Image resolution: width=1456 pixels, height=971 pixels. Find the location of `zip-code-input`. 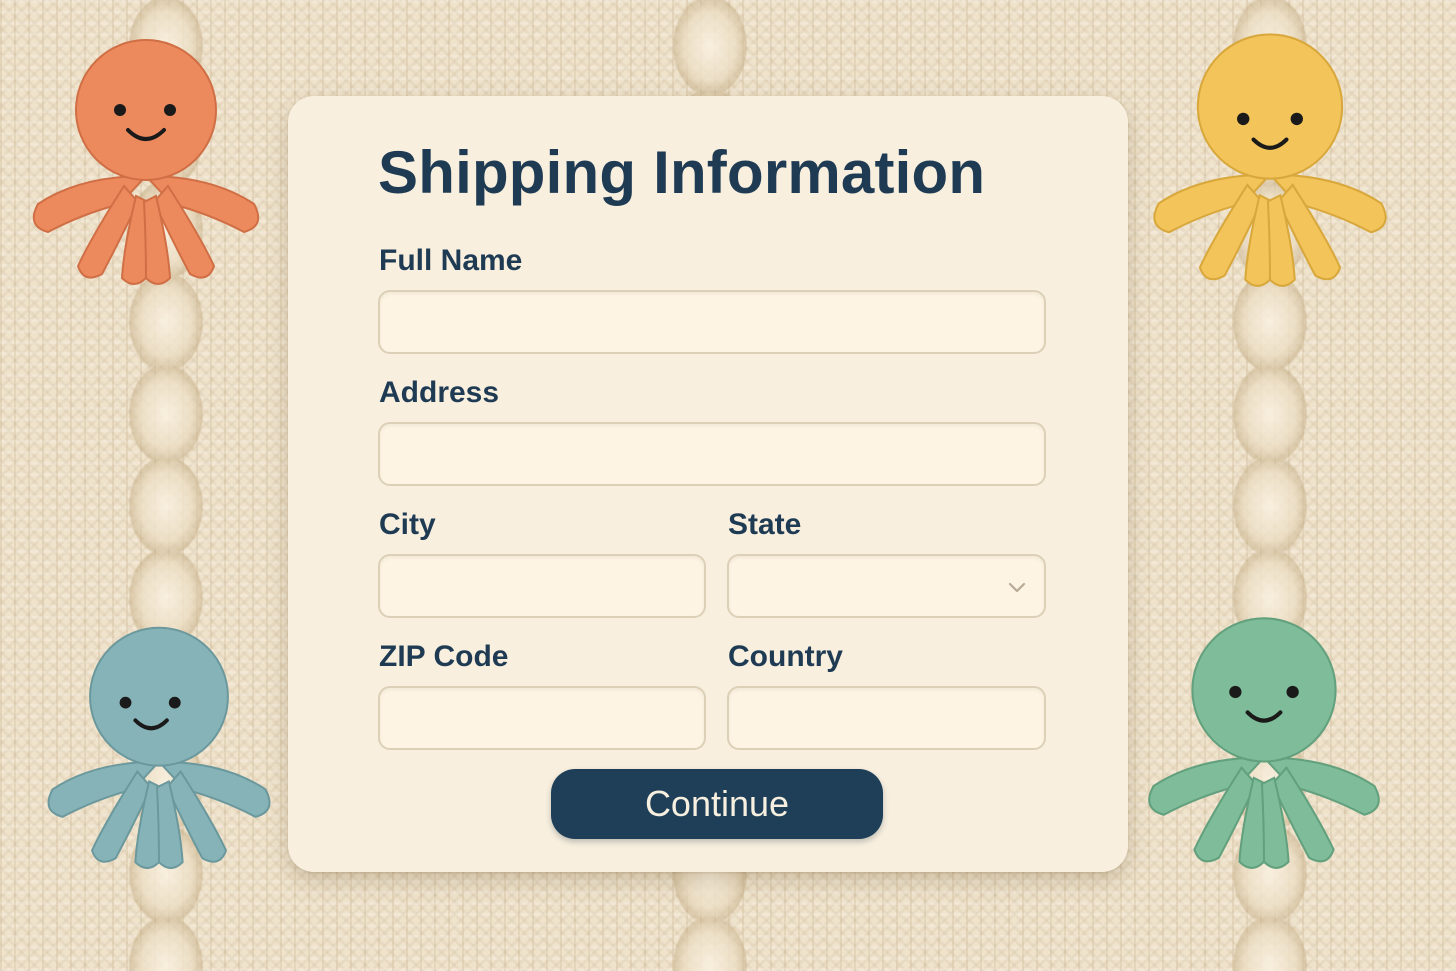

zip-code-input is located at coordinates (542, 718).